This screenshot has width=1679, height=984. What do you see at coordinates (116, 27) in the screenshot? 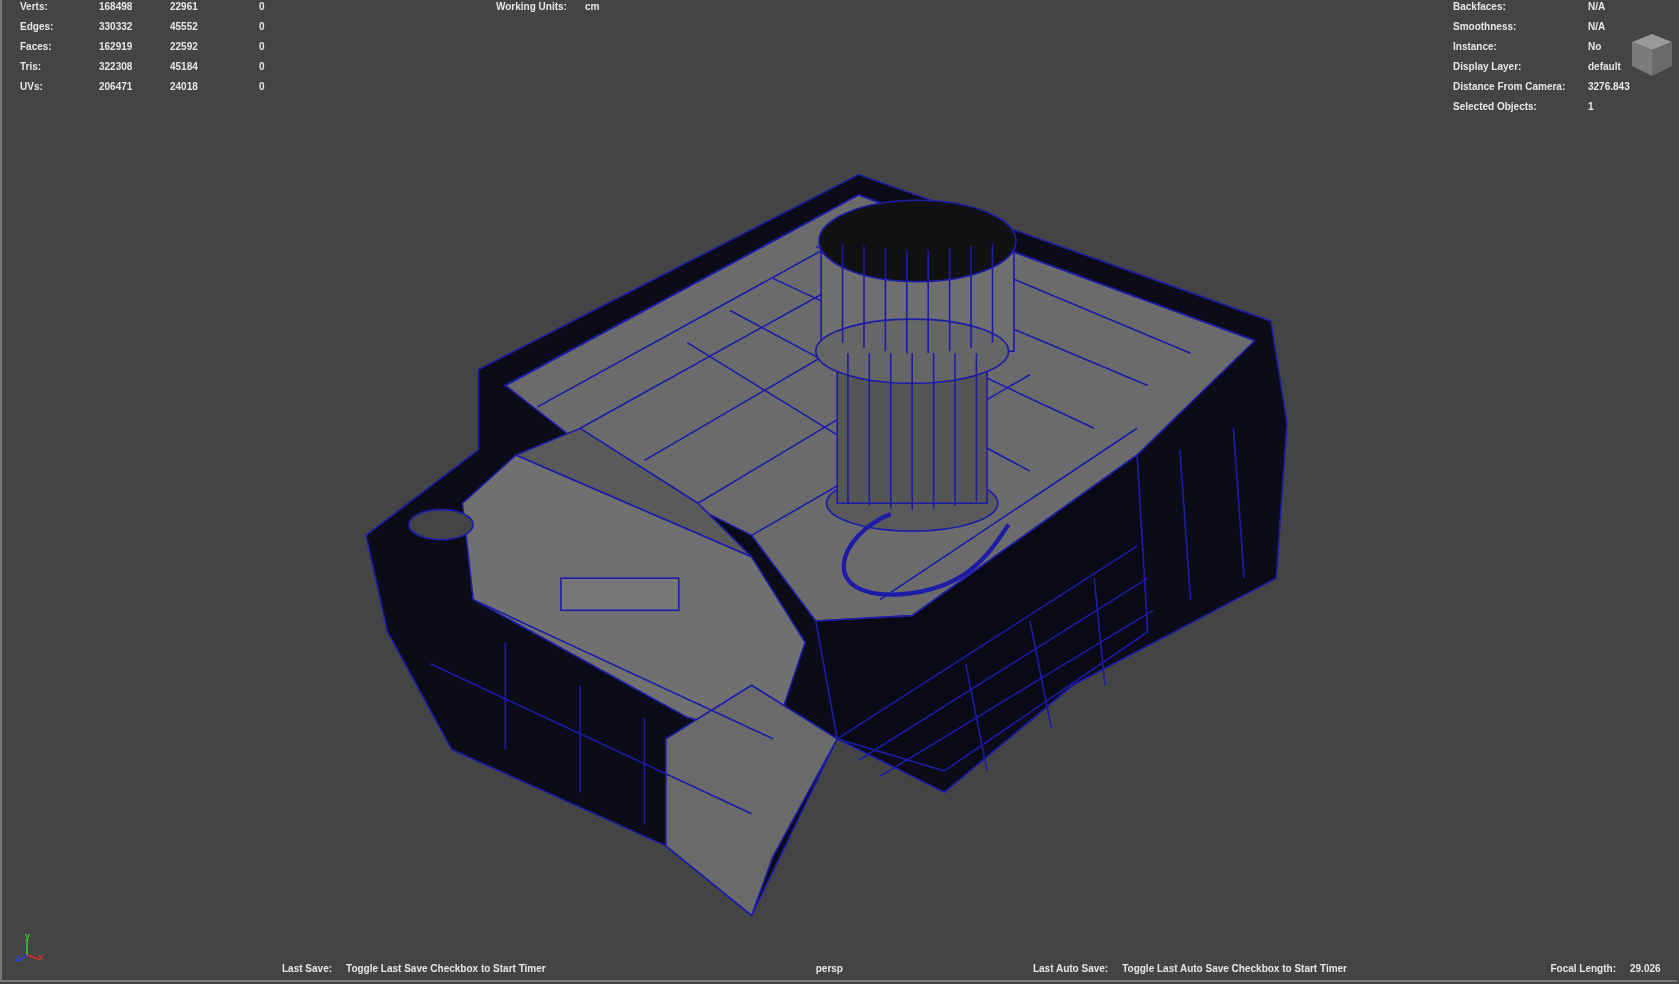
I see `stat-value: 330332` at bounding box center [116, 27].